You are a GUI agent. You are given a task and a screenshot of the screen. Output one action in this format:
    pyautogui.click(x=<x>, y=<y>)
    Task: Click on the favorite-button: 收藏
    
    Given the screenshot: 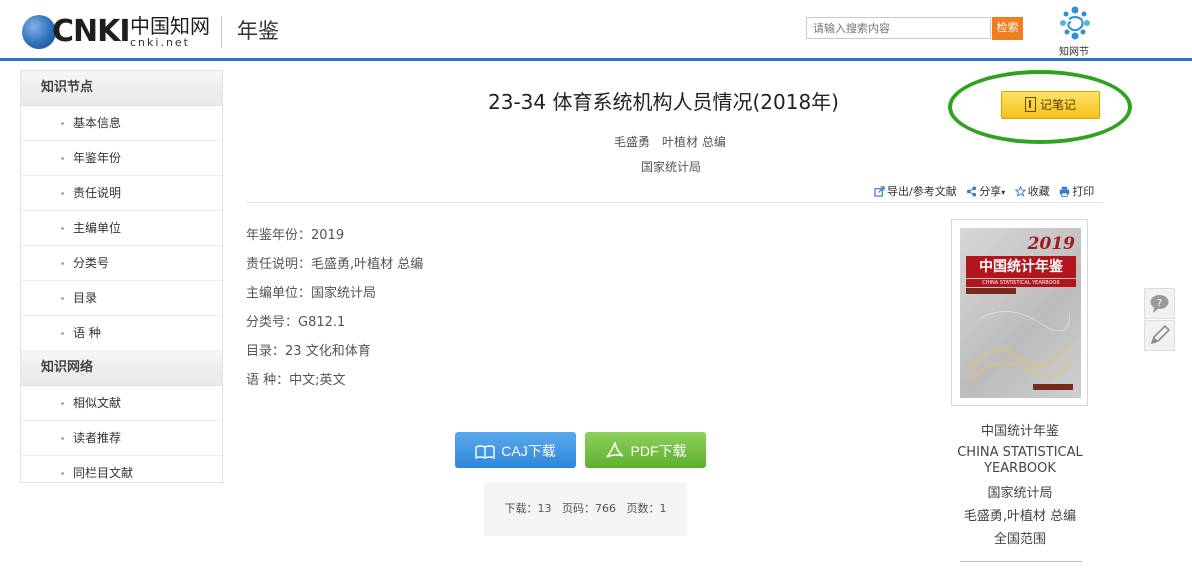 What is the action you would take?
    pyautogui.click(x=1032, y=191)
    